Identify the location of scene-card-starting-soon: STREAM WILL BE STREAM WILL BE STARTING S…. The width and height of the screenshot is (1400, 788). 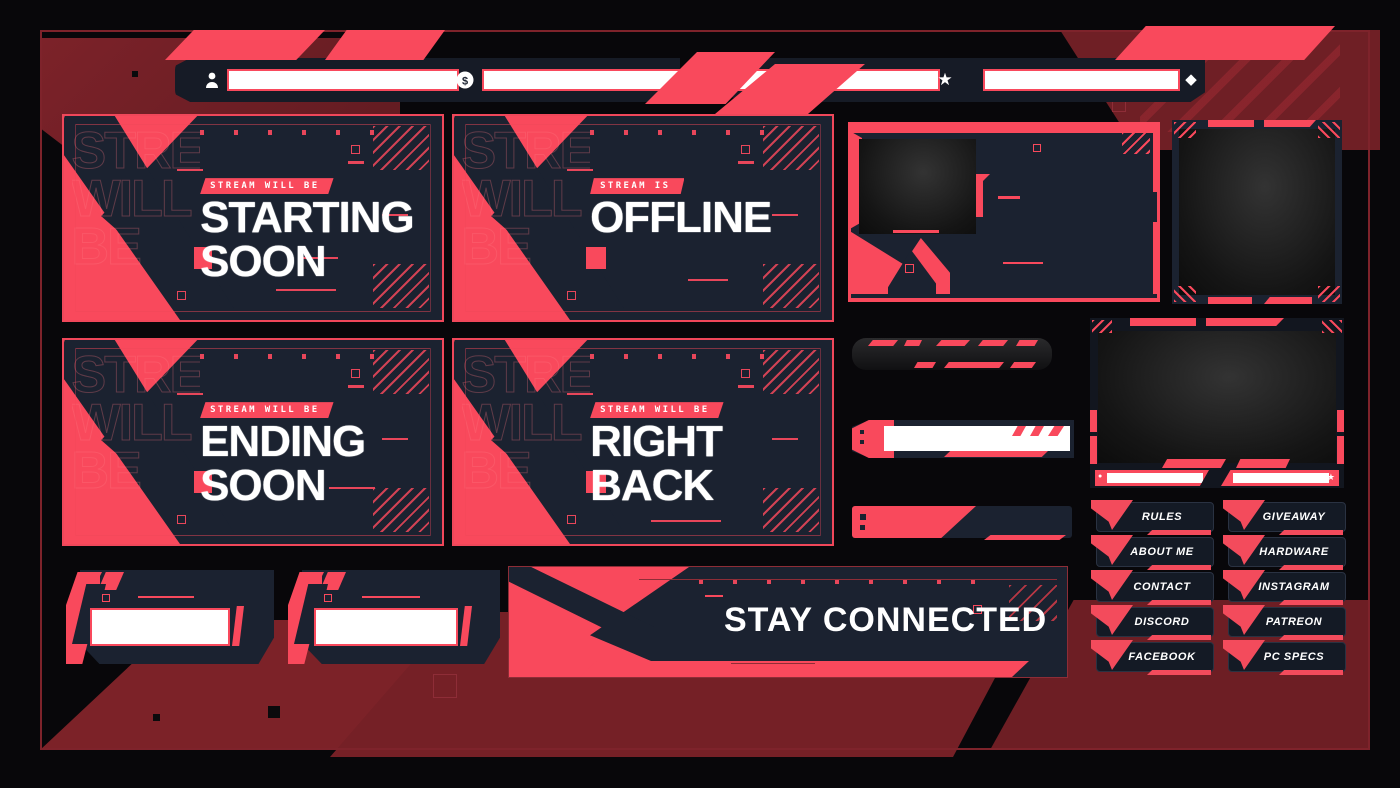
(253, 218).